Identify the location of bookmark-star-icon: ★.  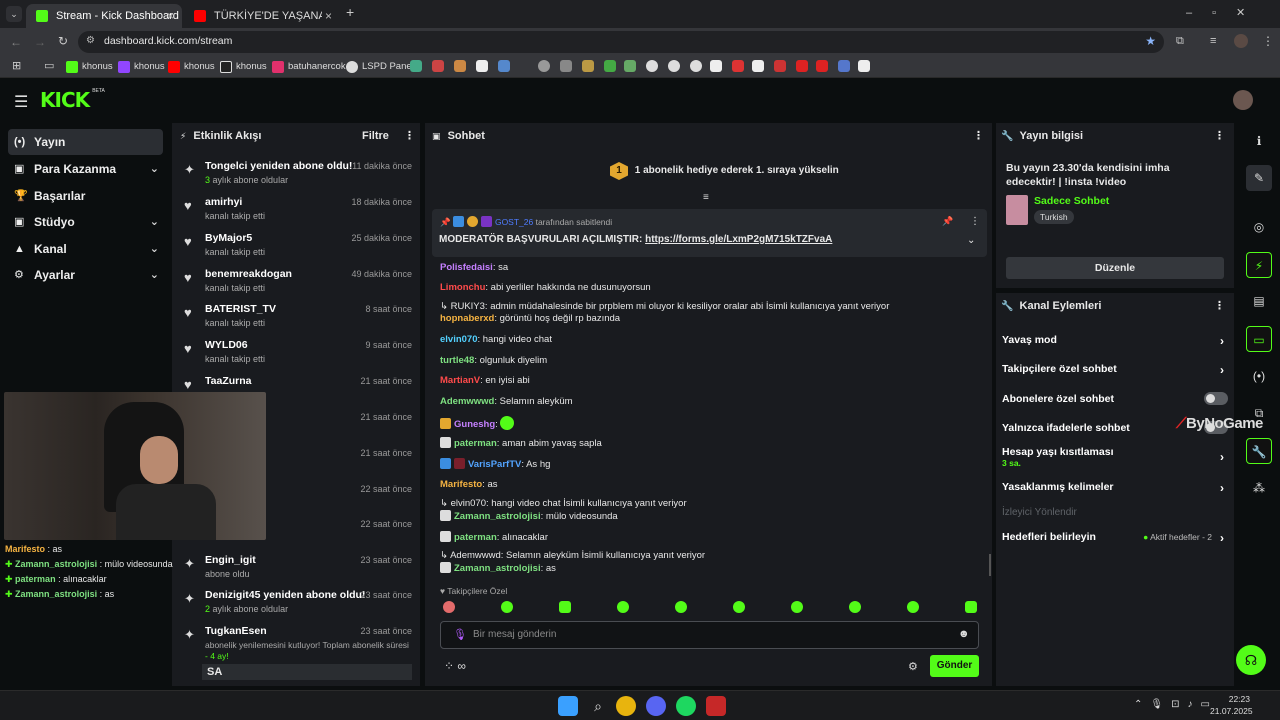
(1150, 41).